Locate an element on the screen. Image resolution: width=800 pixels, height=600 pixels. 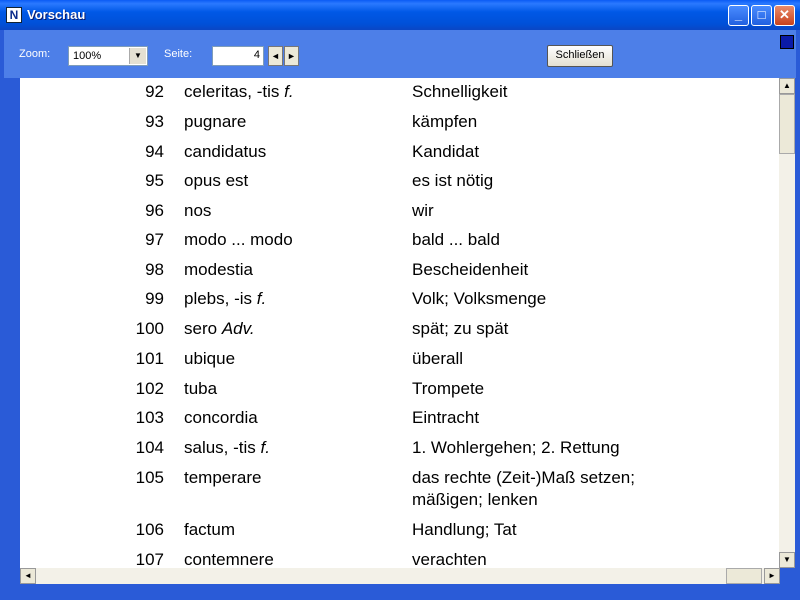
german-translation: bald ... bald is located at coordinates (572, 240).